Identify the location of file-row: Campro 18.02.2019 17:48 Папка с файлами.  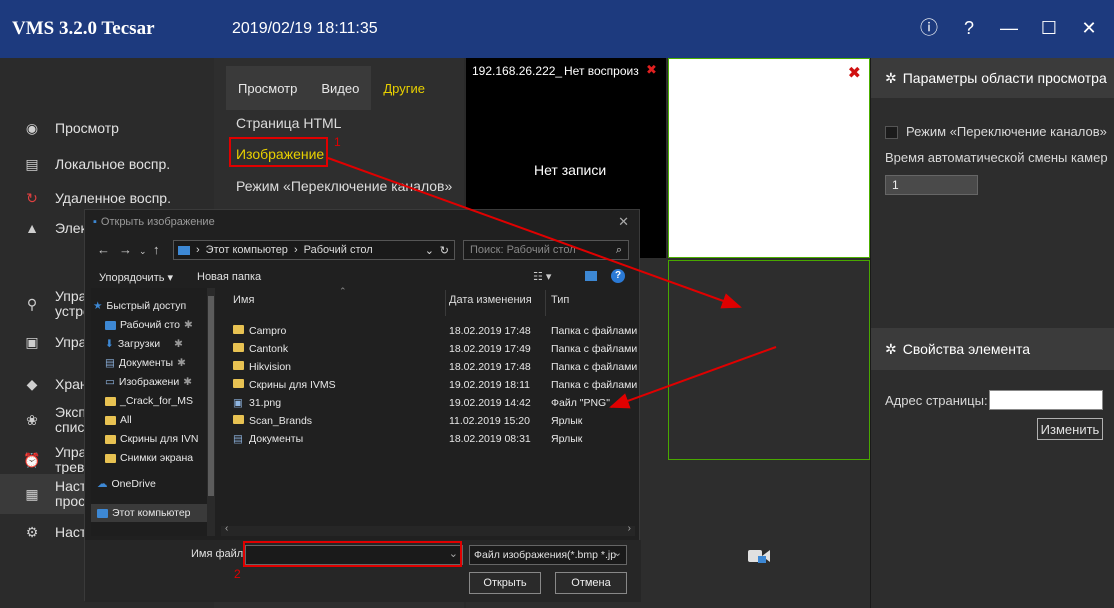
(430, 332).